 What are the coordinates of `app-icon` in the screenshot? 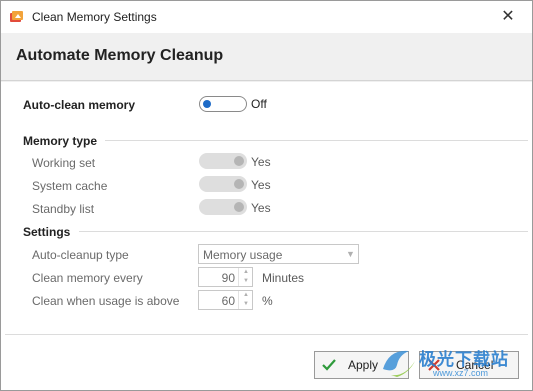 It's located at (17, 17).